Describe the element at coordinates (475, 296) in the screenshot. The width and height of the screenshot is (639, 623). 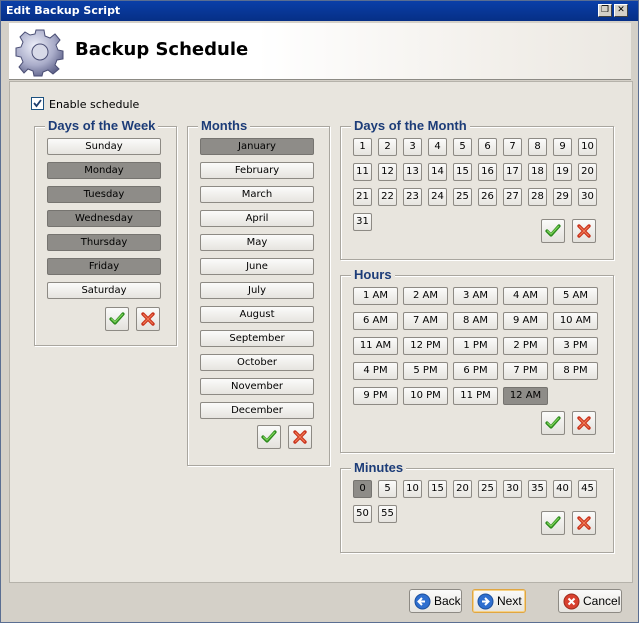
I see `hour-button: 3 AM` at that location.